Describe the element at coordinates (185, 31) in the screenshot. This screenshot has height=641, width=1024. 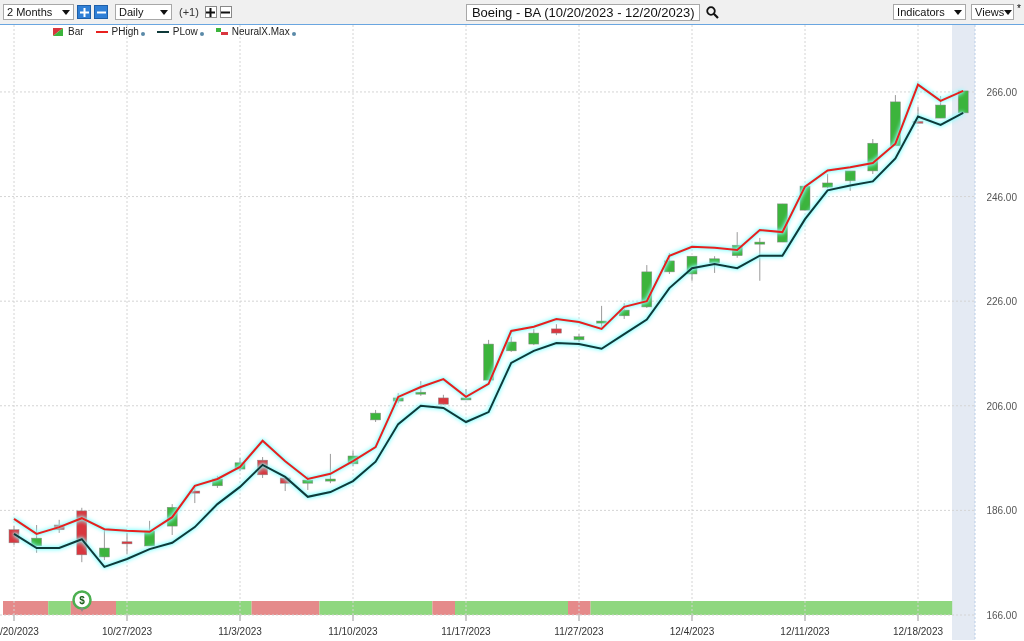
I see `legend-label: PLow` at that location.